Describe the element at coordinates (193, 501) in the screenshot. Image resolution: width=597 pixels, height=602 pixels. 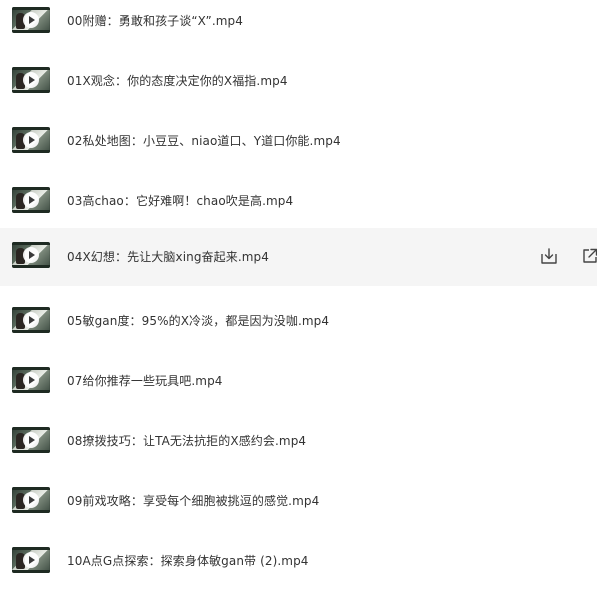
I see `file-name: 09前戏攻略：享受每个细胞被挑逗的感觉.mp4` at that location.